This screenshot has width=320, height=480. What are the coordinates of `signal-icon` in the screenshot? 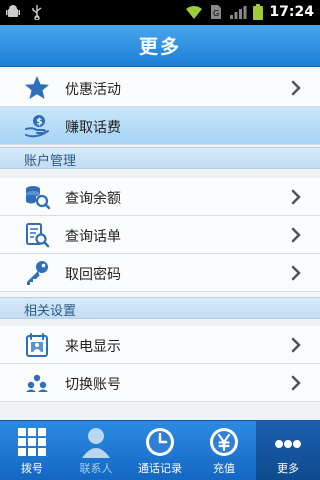 It's located at (238, 12).